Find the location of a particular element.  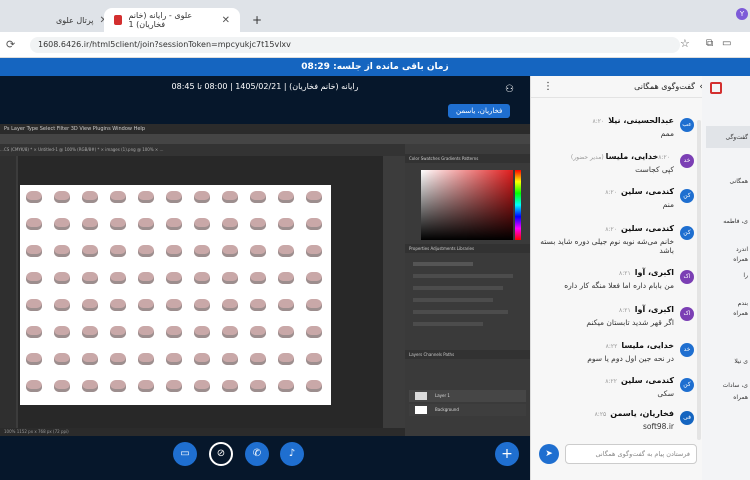

sidepanel-icon: ▭ is located at coordinates (726, 43).